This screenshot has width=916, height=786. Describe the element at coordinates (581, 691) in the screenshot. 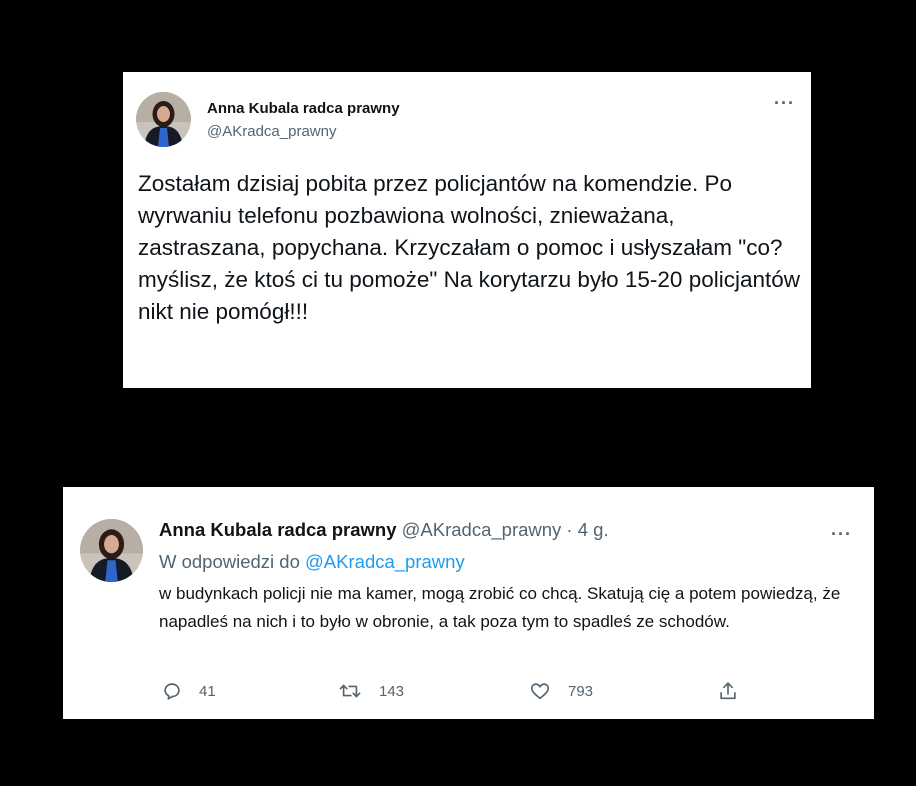

I see `like-count: 793` at that location.